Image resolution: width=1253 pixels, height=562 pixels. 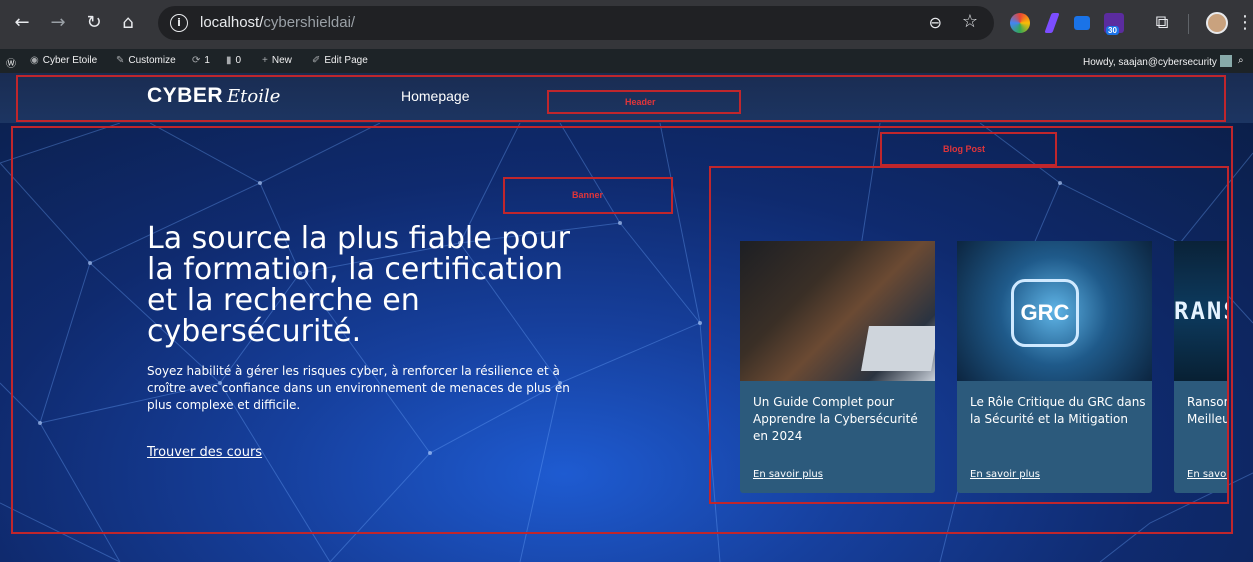 I want to click on forward-icon: →, so click(x=58, y=23).